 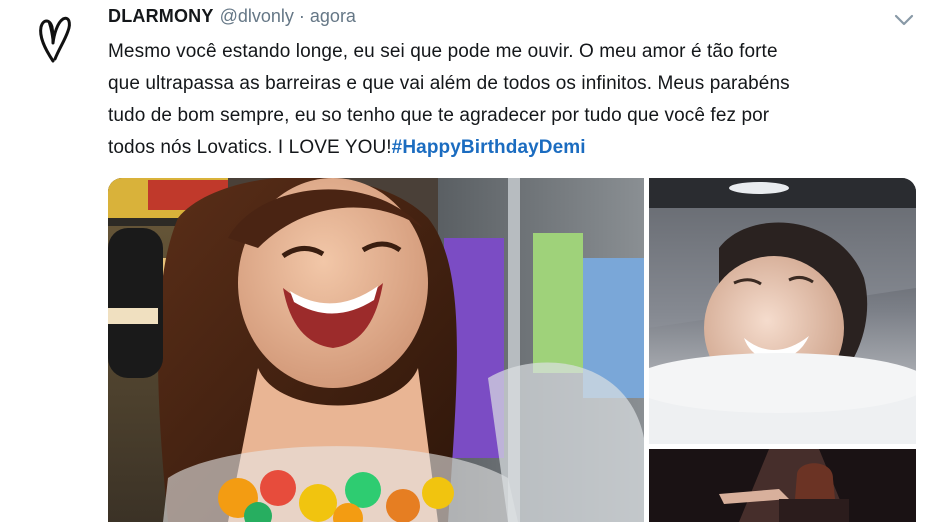 I want to click on hashtag-link: #HappyBirthdayDemi, so click(x=489, y=147).